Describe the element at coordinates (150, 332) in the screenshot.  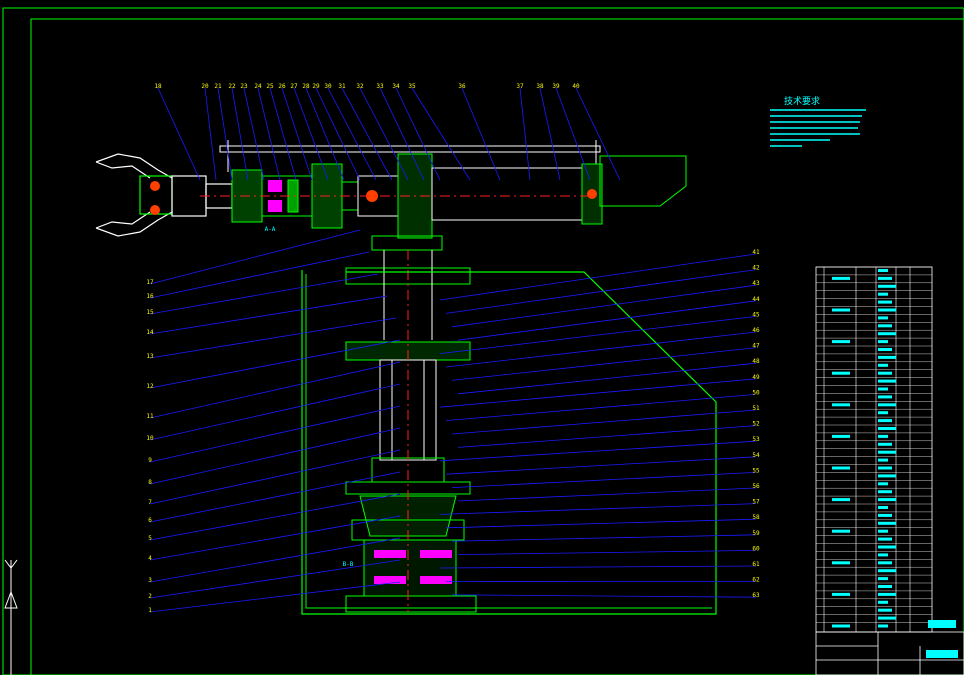
I see `part-label-14: 14` at that location.